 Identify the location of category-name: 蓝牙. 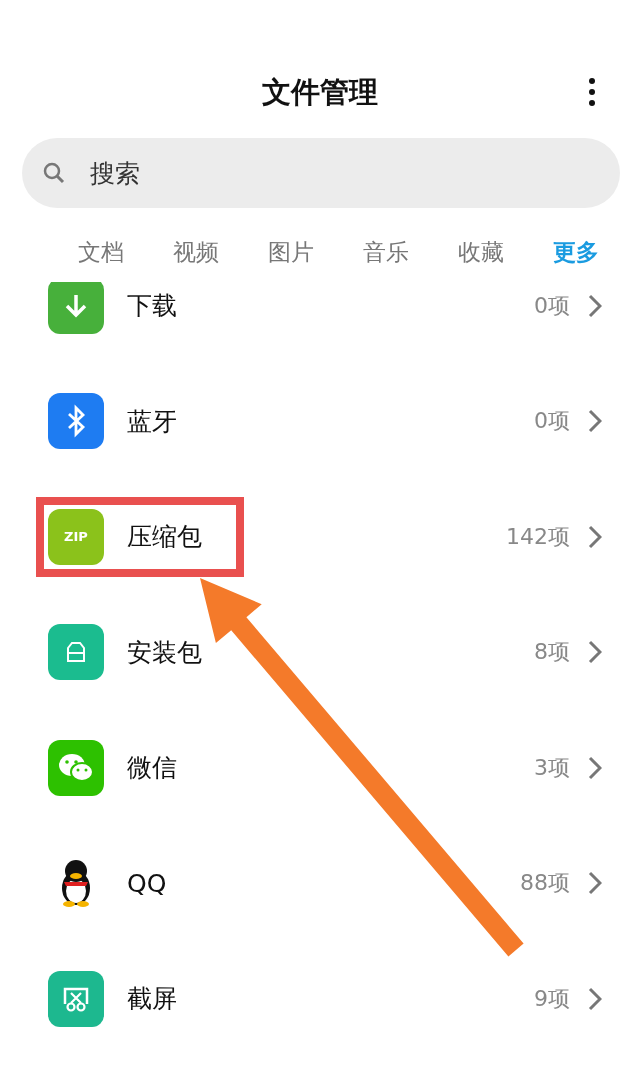
(152, 421).